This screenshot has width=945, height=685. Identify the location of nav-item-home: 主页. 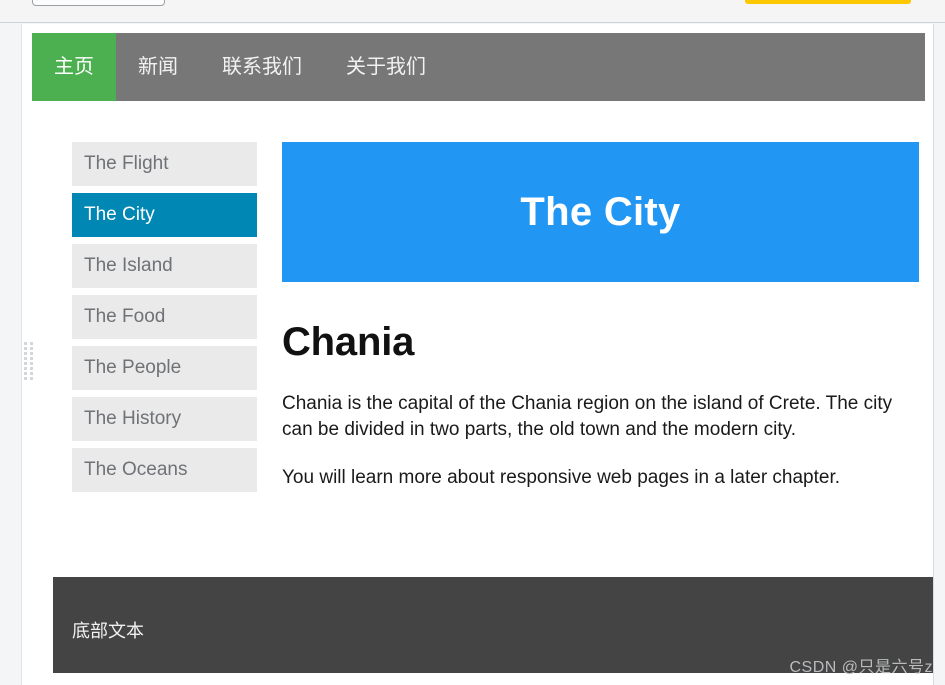
(74, 67).